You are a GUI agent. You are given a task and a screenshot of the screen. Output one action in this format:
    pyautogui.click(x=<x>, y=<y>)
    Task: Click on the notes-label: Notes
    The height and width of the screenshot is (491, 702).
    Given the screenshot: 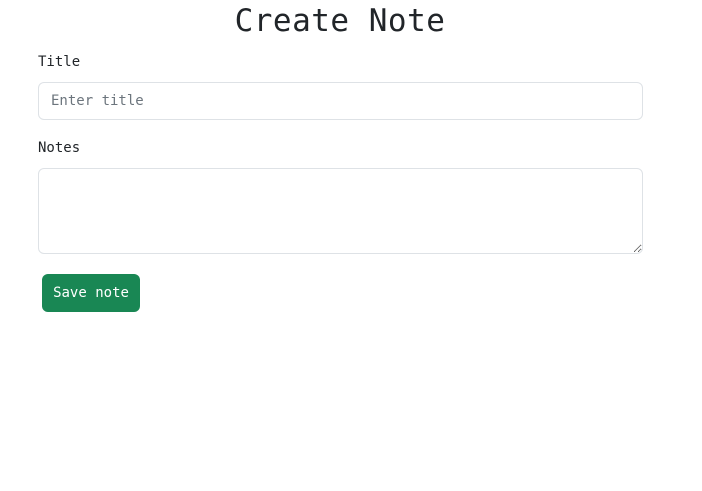 What is the action you would take?
    pyautogui.click(x=59, y=148)
    